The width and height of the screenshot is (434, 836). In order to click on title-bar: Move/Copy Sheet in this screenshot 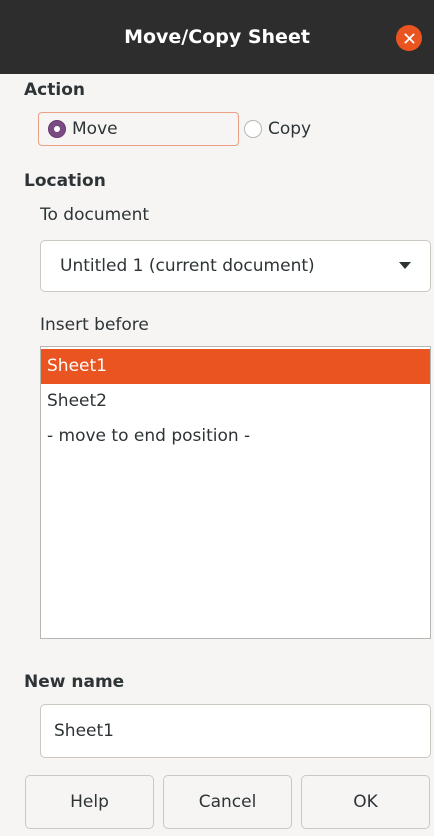, I will do `click(217, 37)`.